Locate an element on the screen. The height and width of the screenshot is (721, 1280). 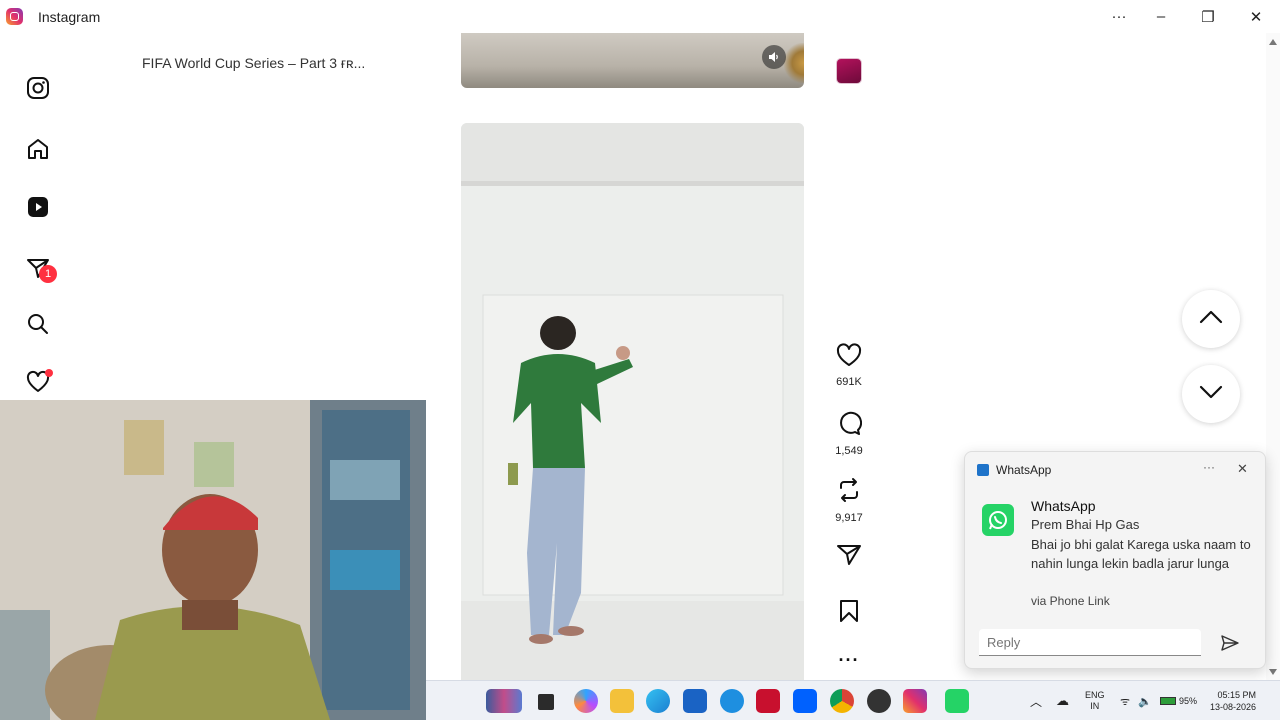
whatsapp-taskbar-icon is located at coordinates (957, 701).